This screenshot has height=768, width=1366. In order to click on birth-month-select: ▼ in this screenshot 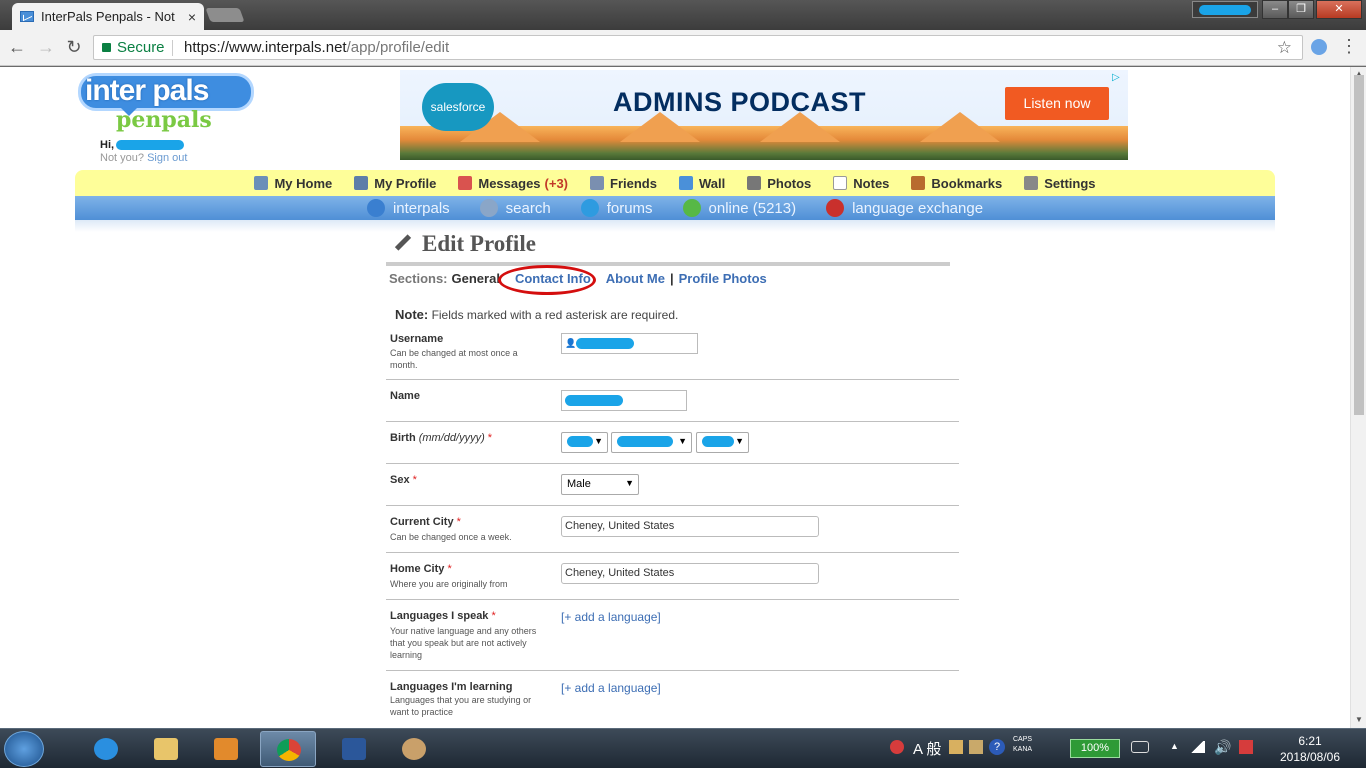, I will do `click(584, 442)`.